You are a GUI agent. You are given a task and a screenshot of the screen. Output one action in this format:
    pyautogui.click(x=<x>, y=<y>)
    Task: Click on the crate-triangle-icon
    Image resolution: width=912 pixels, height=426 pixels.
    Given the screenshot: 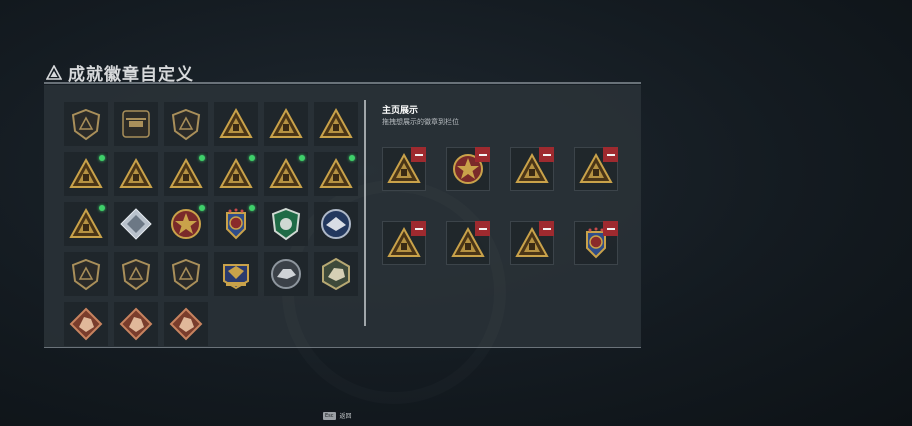 What is the action you would take?
    pyautogui.click(x=286, y=172)
    